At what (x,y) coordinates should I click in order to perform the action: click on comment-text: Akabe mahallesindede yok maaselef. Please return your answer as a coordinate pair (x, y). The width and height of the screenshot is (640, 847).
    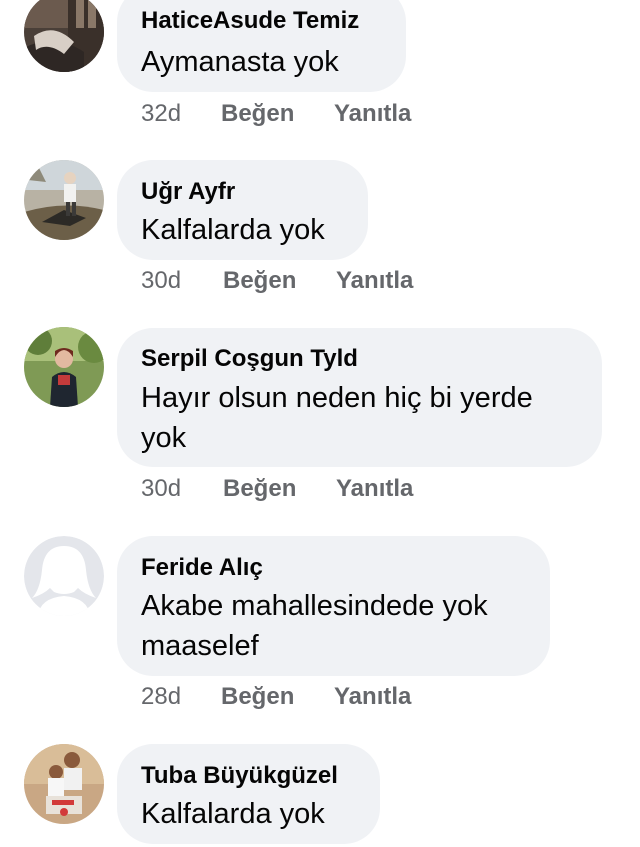
    Looking at the image, I should click on (314, 626).